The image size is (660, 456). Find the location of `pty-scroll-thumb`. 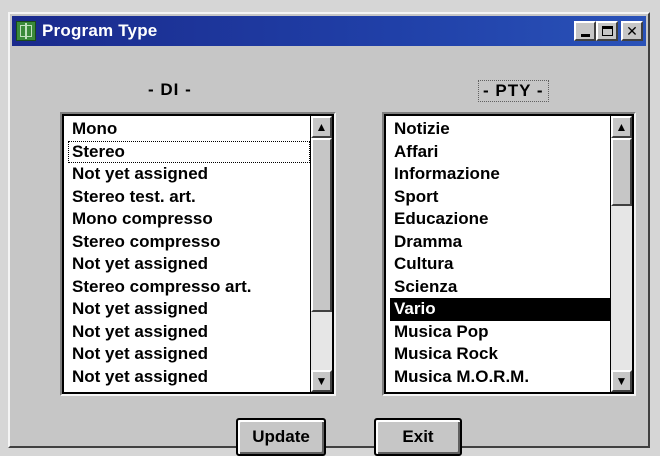

pty-scroll-thumb is located at coordinates (621, 172).